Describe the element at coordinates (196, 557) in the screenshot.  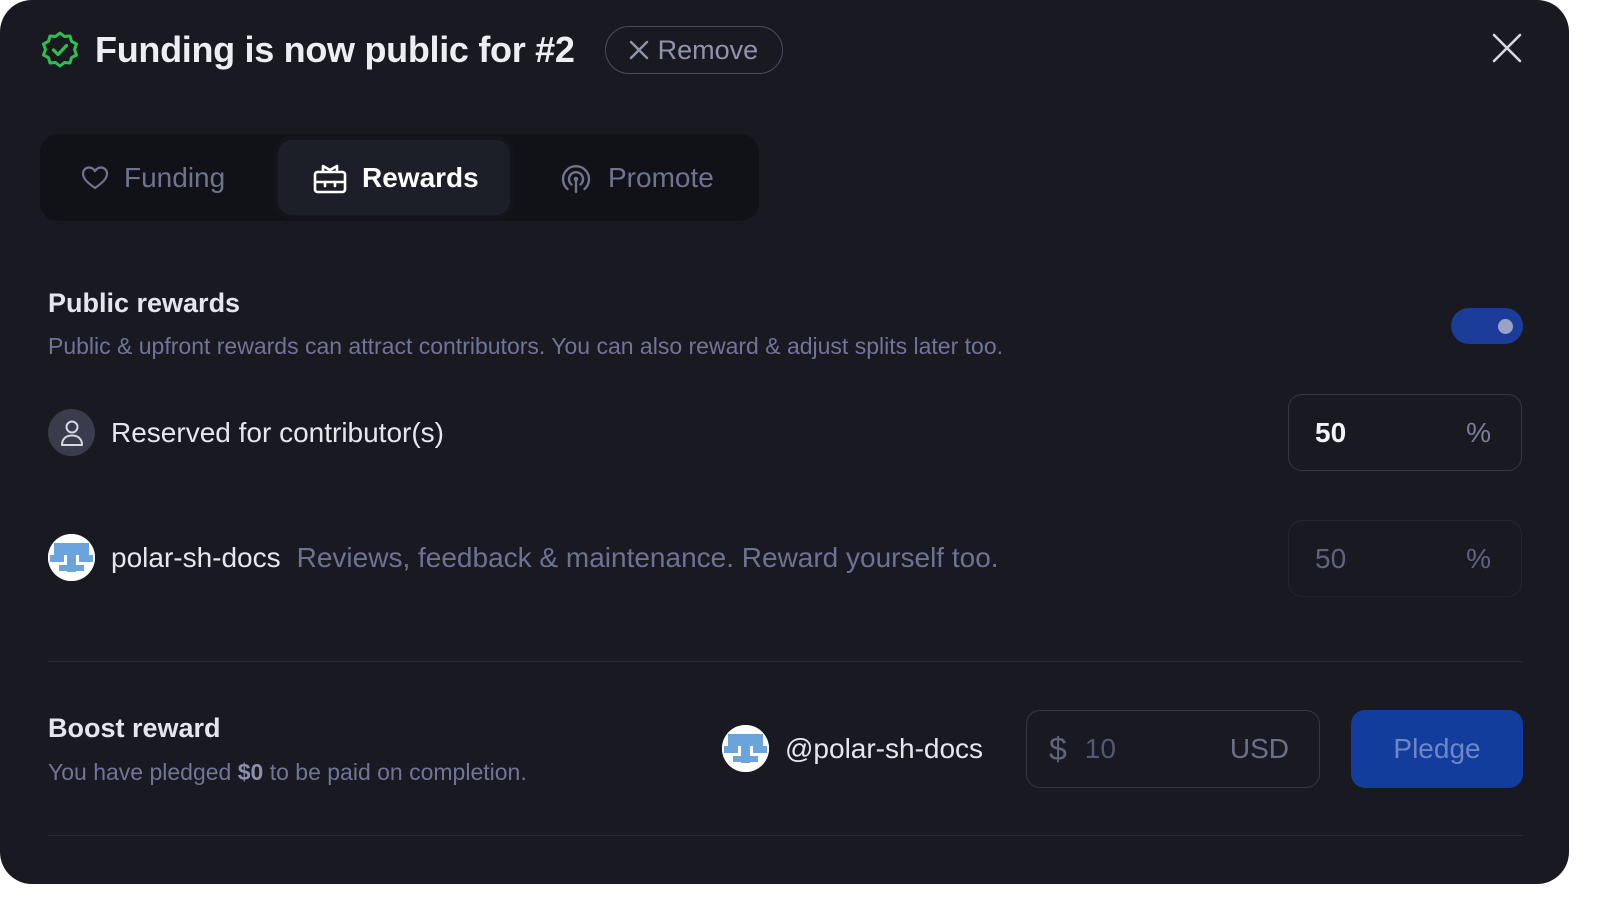
I see `split-label-maintainer: polar-sh-docs` at that location.